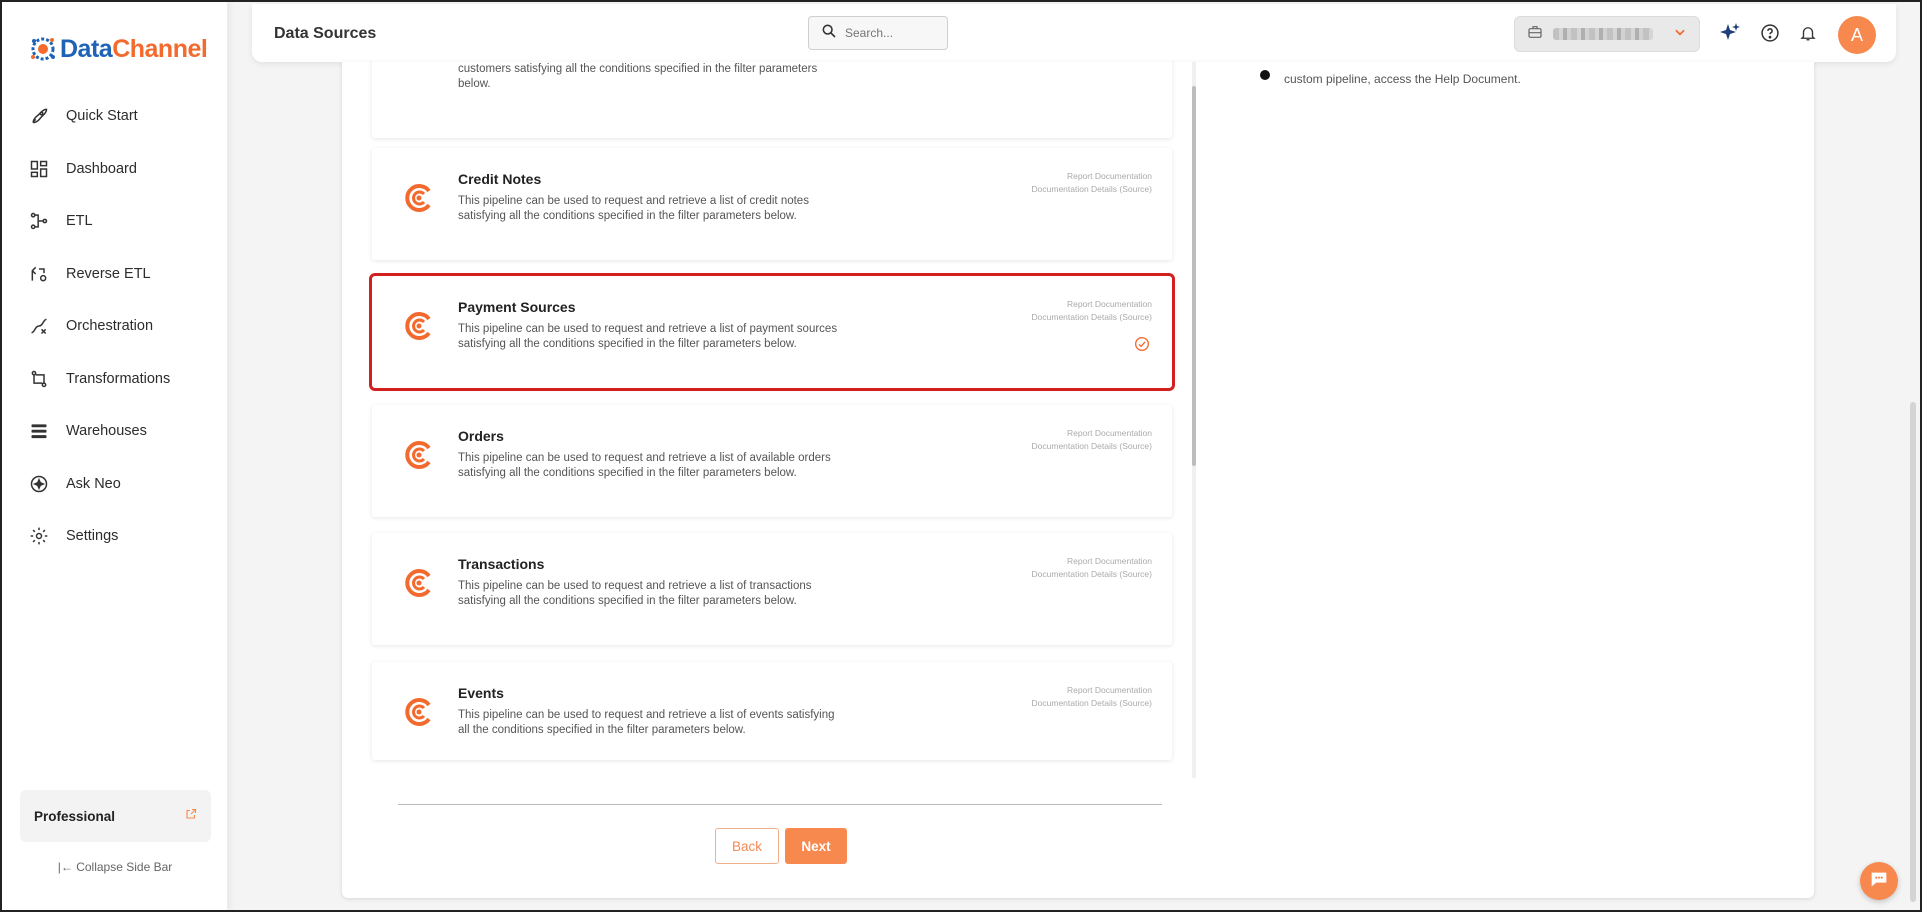 Image resolution: width=1922 pixels, height=912 pixels. What do you see at coordinates (780, 804) in the screenshot?
I see `divider` at bounding box center [780, 804].